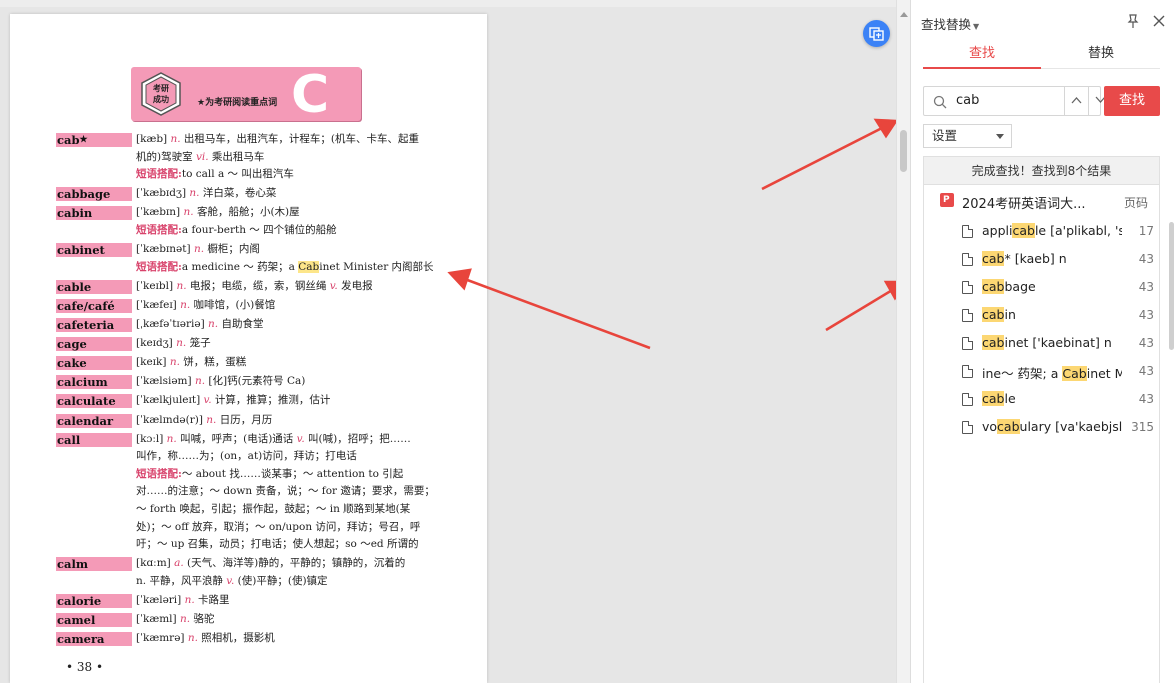 The width and height of the screenshot is (1176, 683). What do you see at coordinates (967, 136) in the screenshot?
I see `settings-dropdown: 设置` at bounding box center [967, 136].